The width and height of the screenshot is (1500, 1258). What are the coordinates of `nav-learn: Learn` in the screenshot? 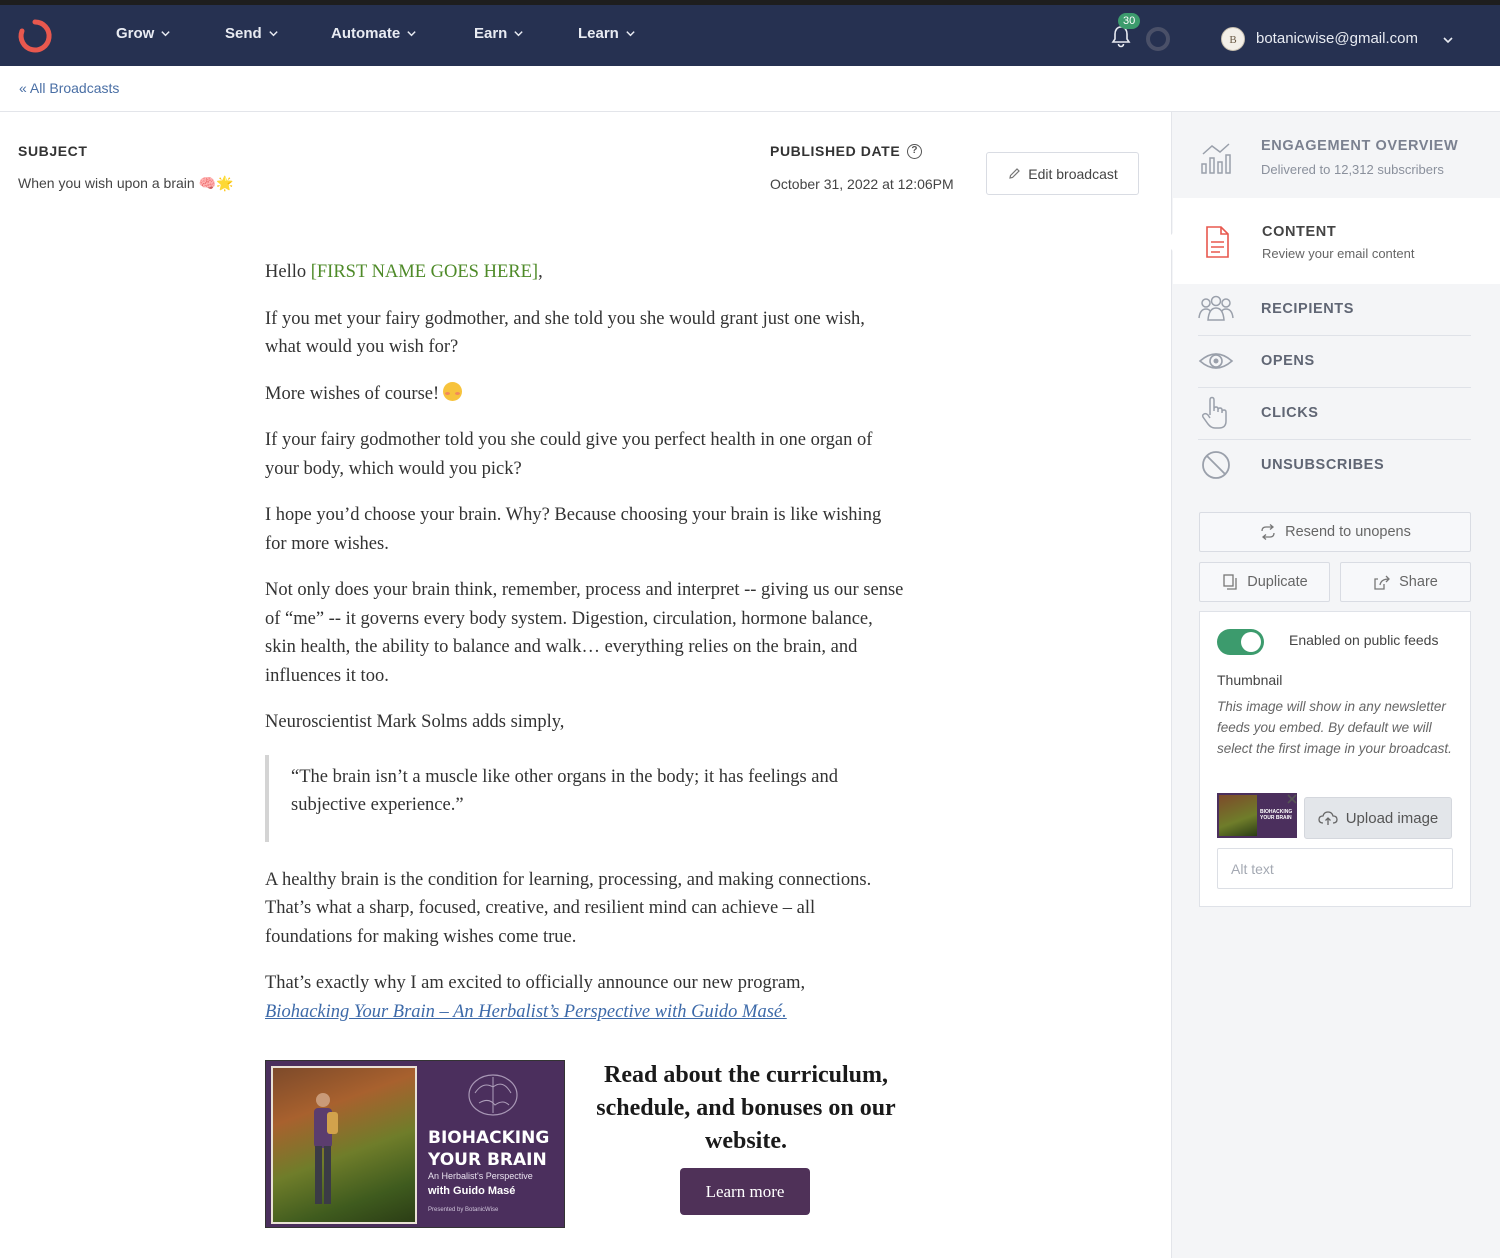 It's located at (607, 33).